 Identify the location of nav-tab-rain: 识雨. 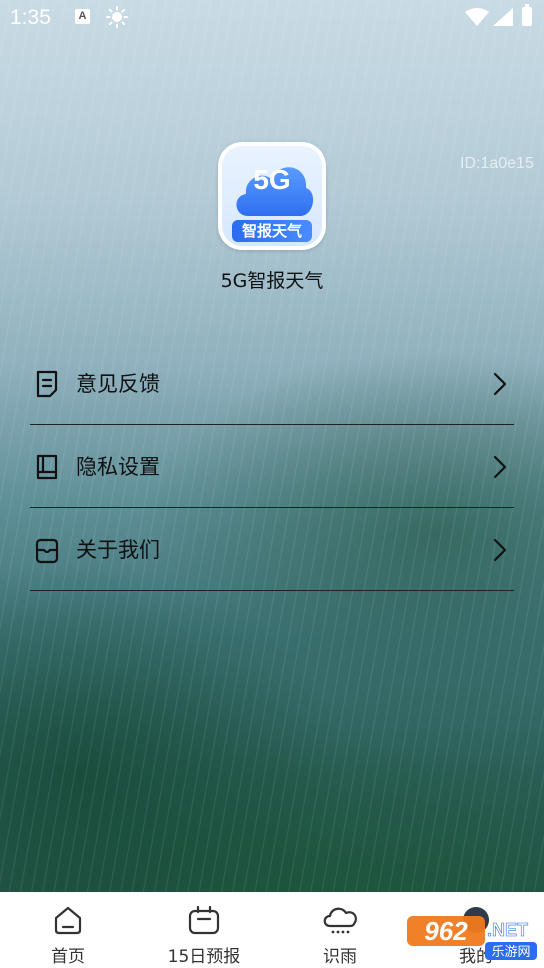
(340, 930).